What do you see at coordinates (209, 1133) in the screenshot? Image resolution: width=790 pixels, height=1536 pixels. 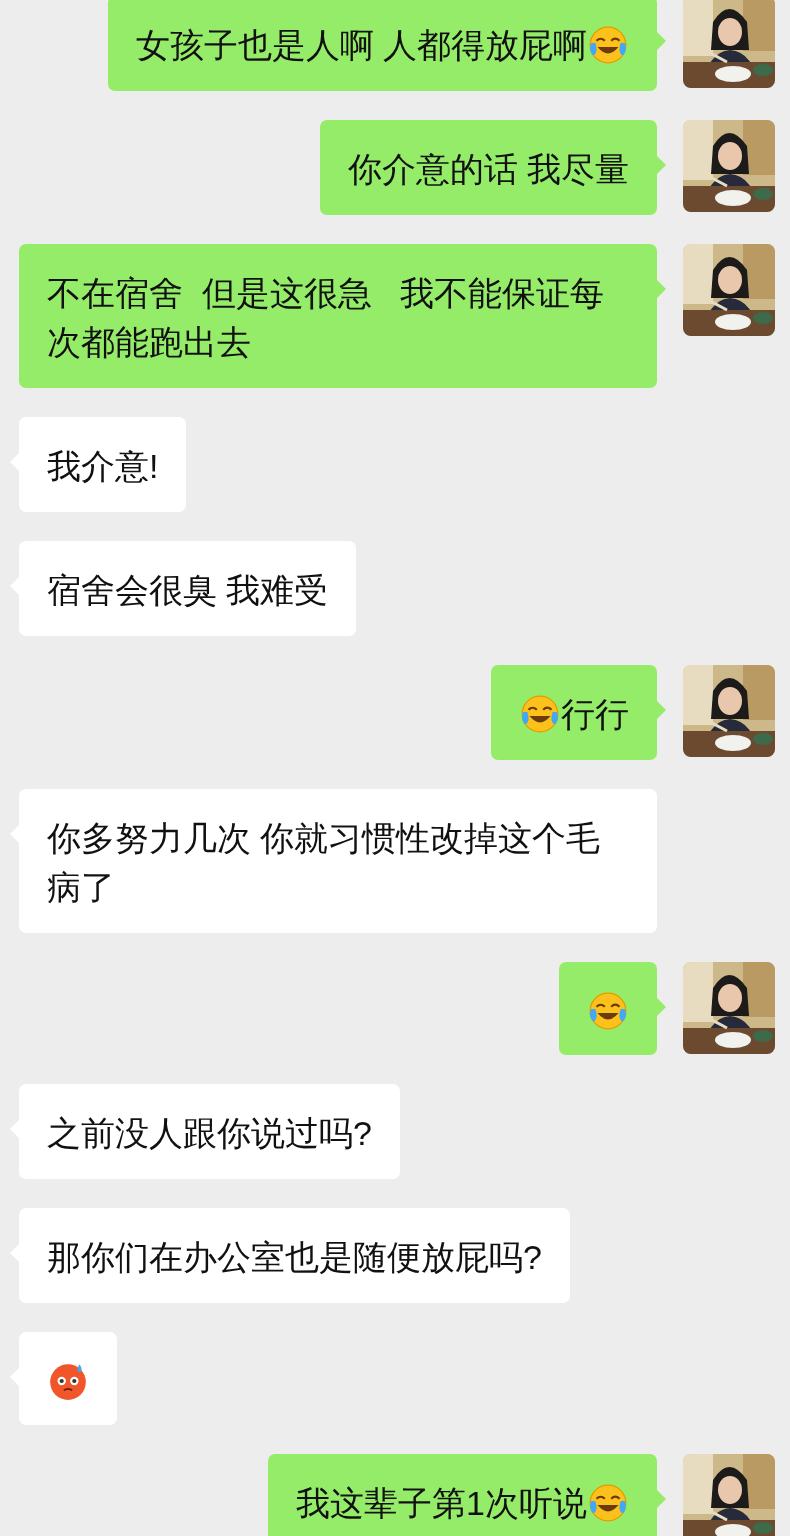 I see `message-text: 之前没人跟你说过吗?` at bounding box center [209, 1133].